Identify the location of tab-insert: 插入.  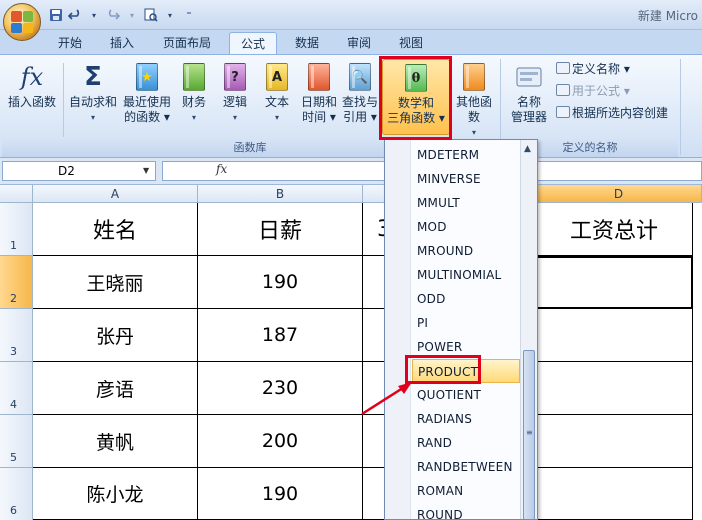
(122, 43).